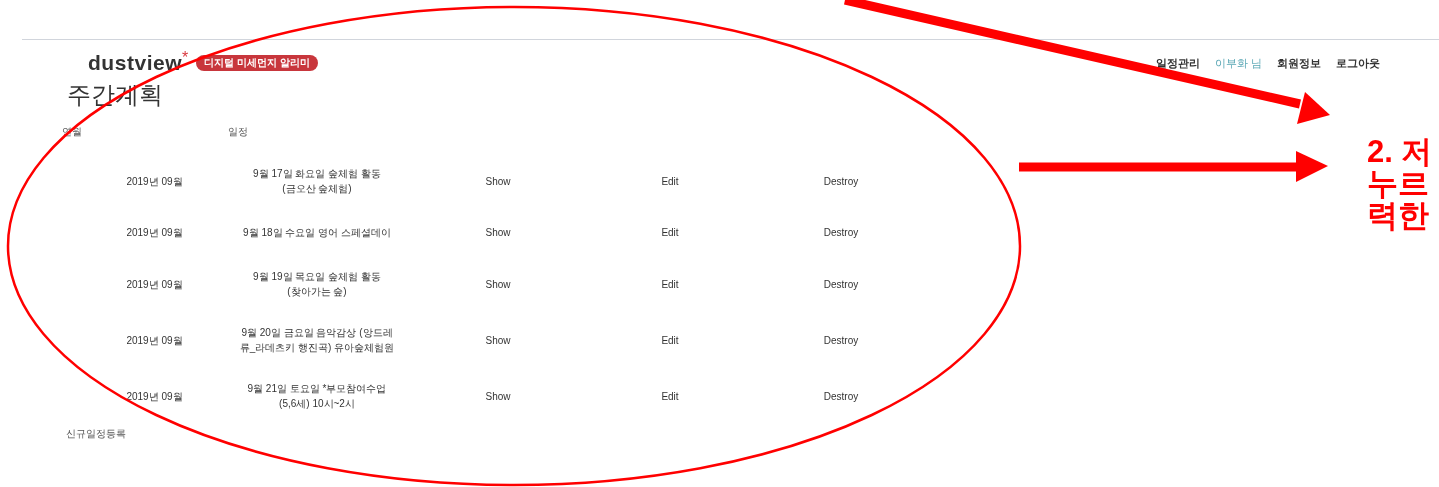 The width and height of the screenshot is (1439, 487). Describe the element at coordinates (63, 433) in the screenshot. I see `new-schedule-link: 신규일정등록` at that location.